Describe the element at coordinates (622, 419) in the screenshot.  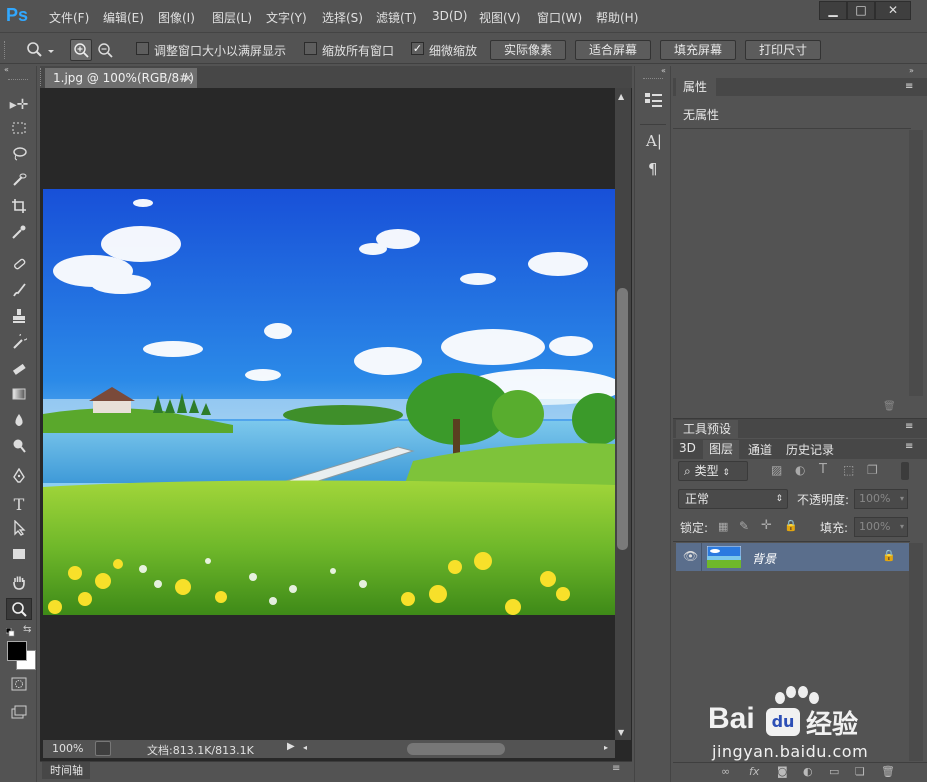
I see `vertical-scroll-thumb` at that location.